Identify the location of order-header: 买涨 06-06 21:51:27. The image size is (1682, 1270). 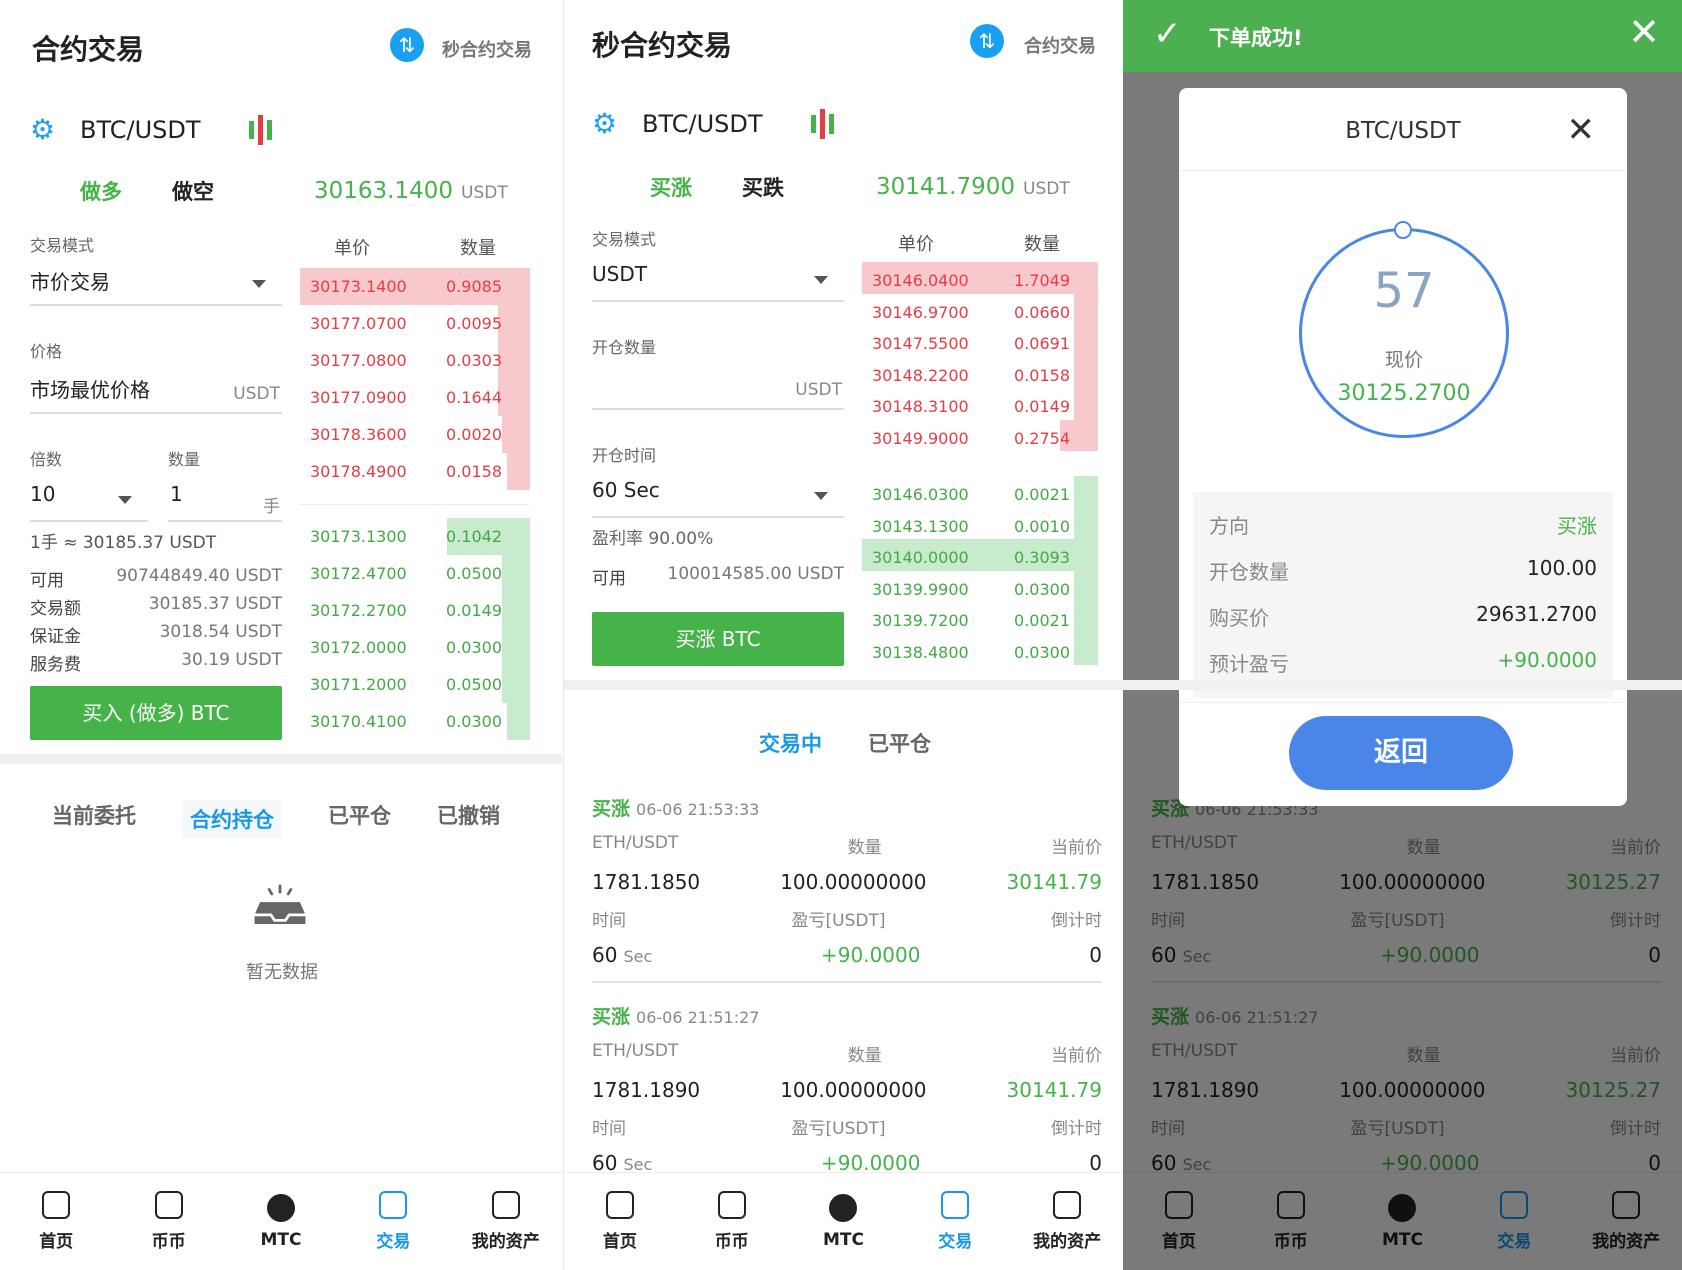
(847, 1015).